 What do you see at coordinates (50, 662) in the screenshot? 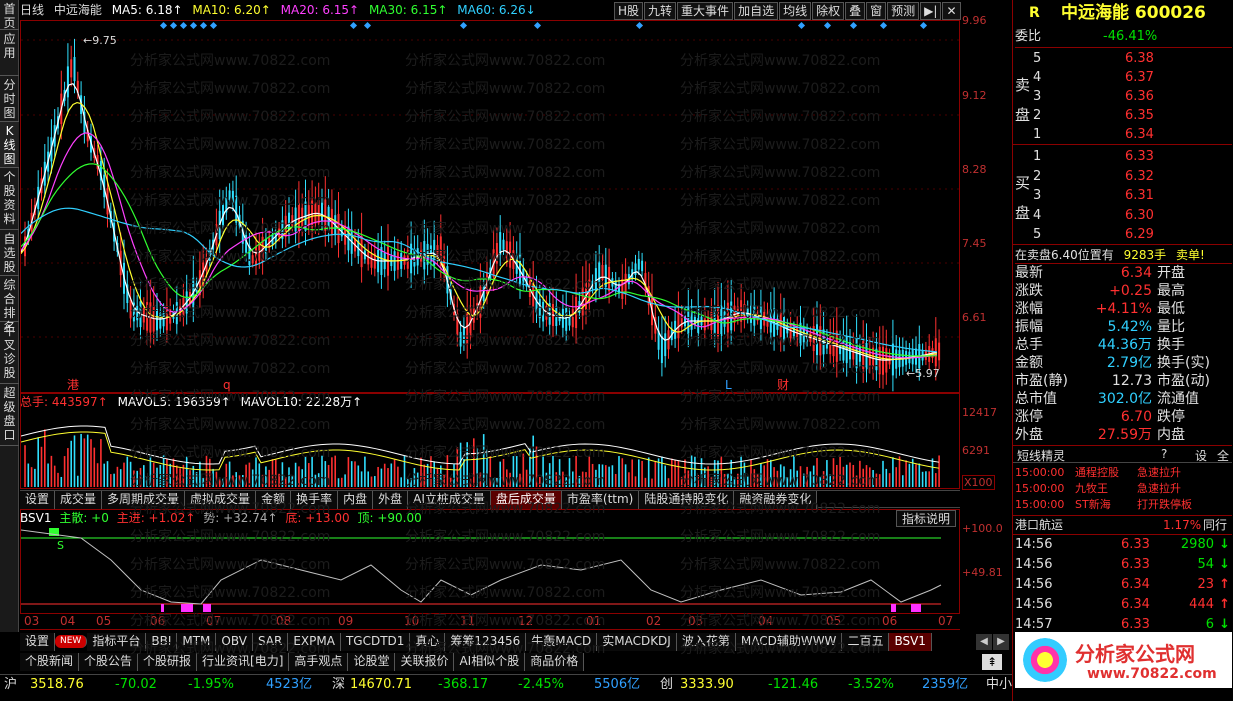
I see `tabs3-tab-0: 个股新闻` at bounding box center [50, 662].